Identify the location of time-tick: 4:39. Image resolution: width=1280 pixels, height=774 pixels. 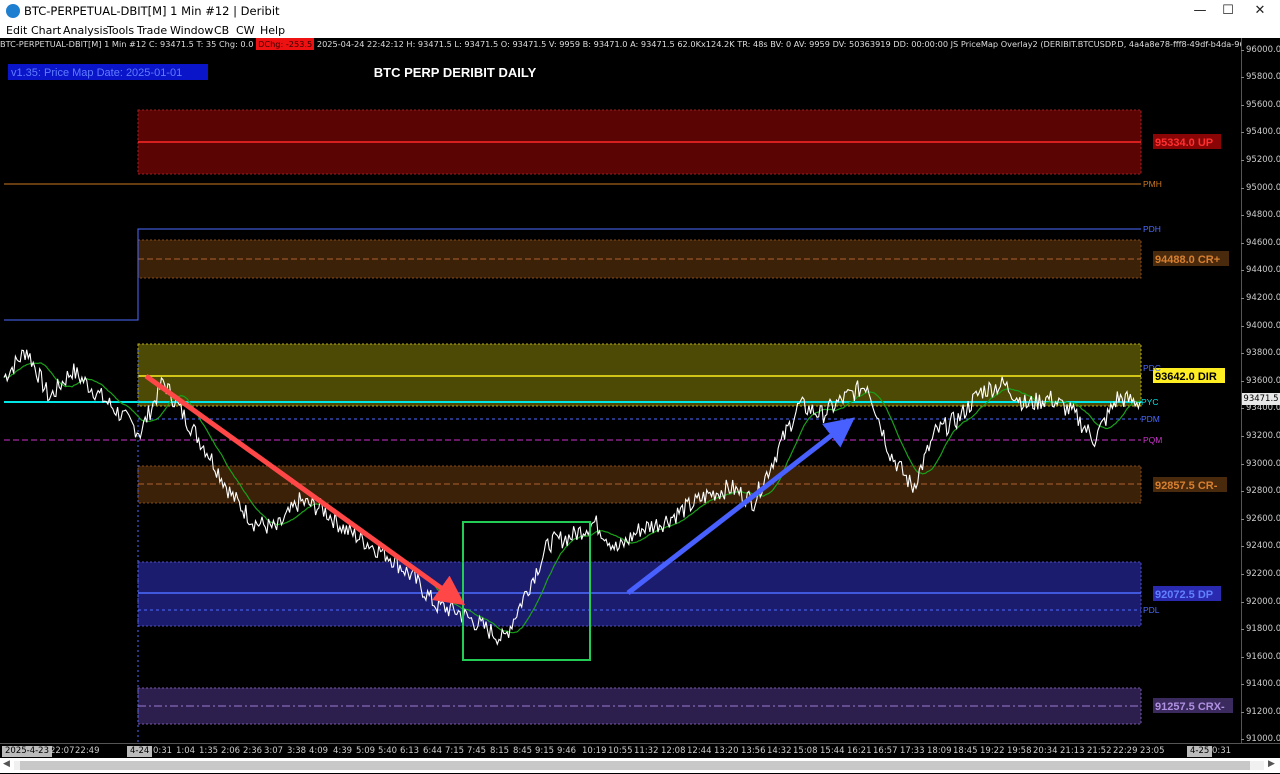
(343, 751).